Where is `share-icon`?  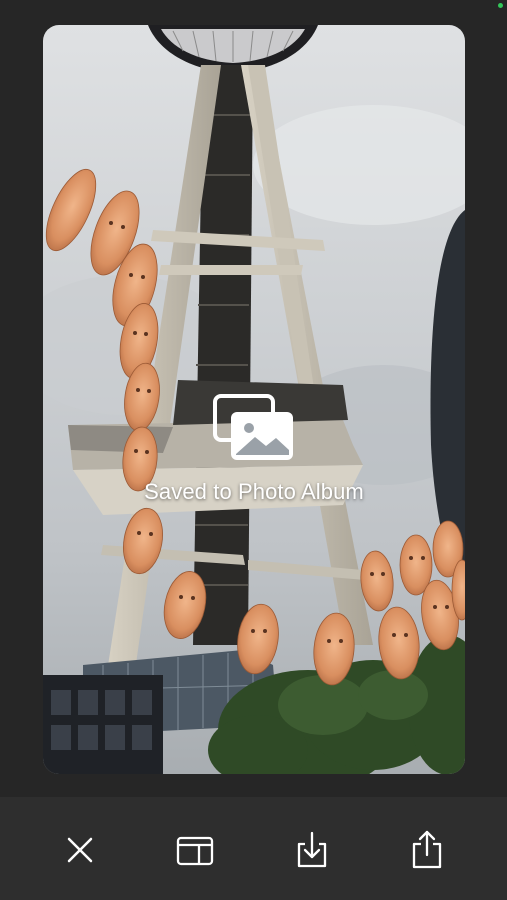 share-icon is located at coordinates (427, 849).